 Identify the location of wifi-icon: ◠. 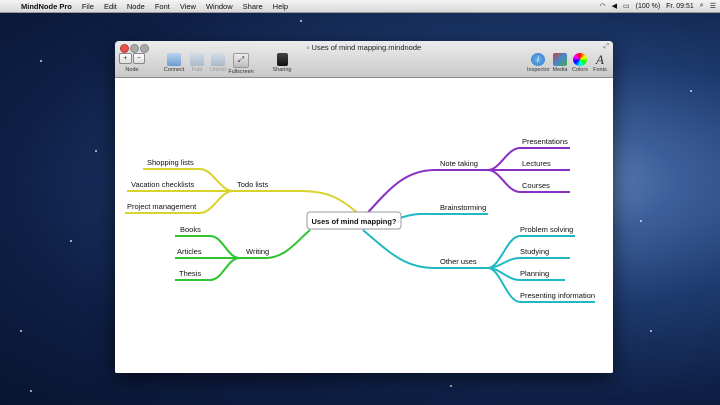
(603, 6).